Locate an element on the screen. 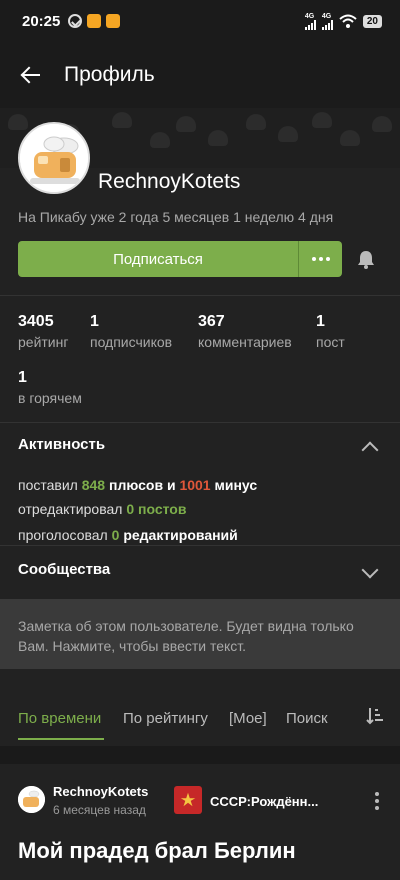 The image size is (400, 880). status-notification-icons is located at coordinates (94, 21).